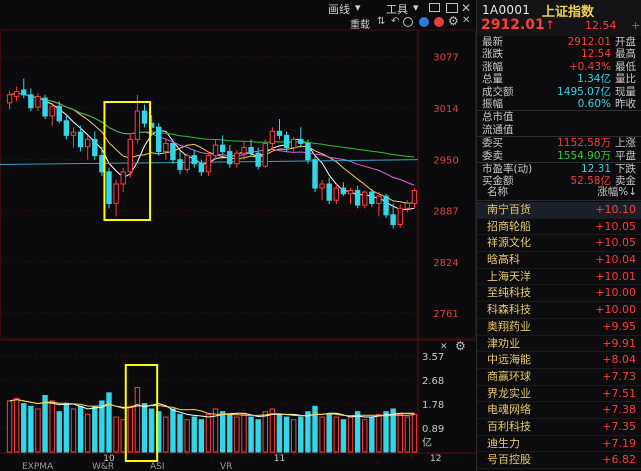 This screenshot has height=471, width=641. Describe the element at coordinates (506, 10) in the screenshot. I see `index-code: 1A0001` at that location.